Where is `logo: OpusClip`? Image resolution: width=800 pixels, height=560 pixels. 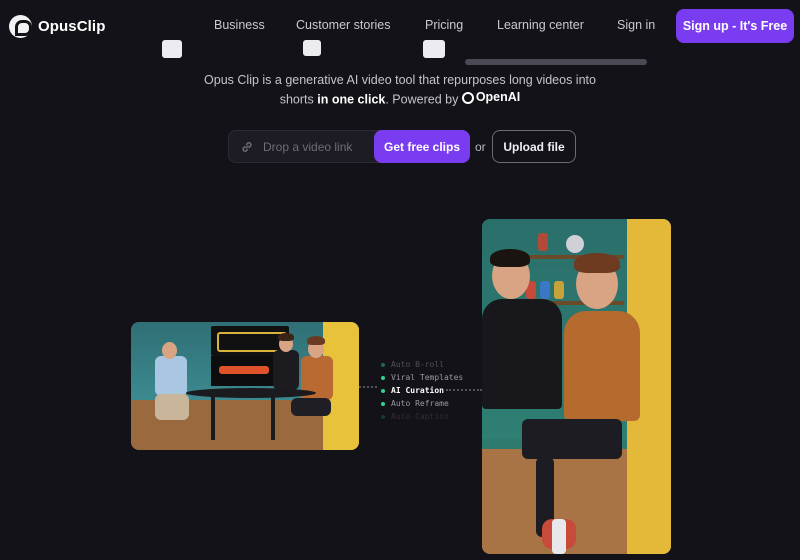 logo: OpusClip is located at coordinates (57, 26).